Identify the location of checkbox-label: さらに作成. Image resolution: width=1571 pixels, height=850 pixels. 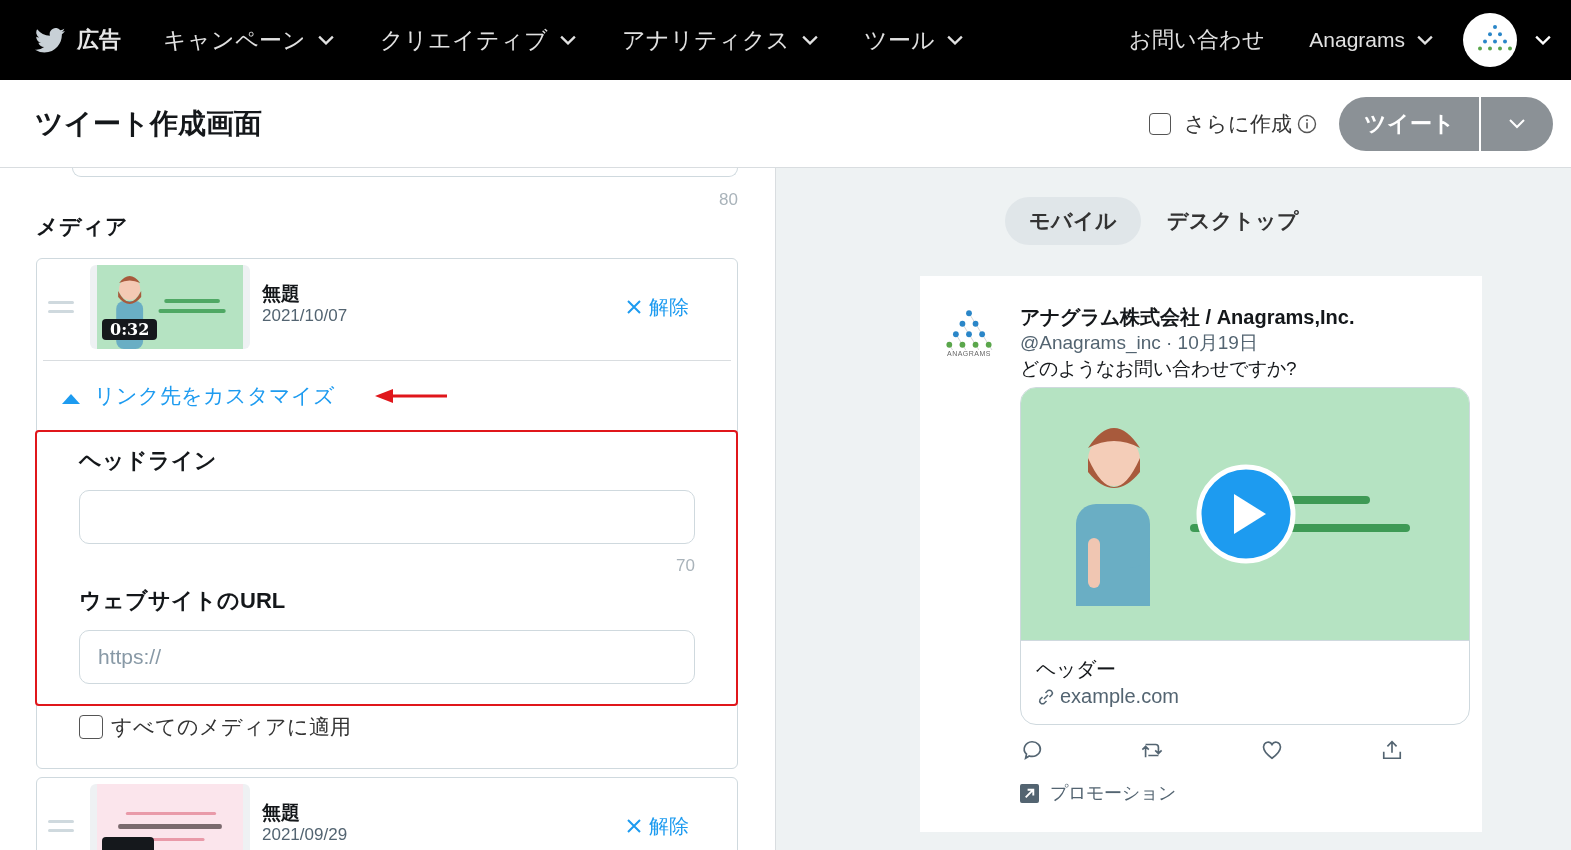
(1238, 123).